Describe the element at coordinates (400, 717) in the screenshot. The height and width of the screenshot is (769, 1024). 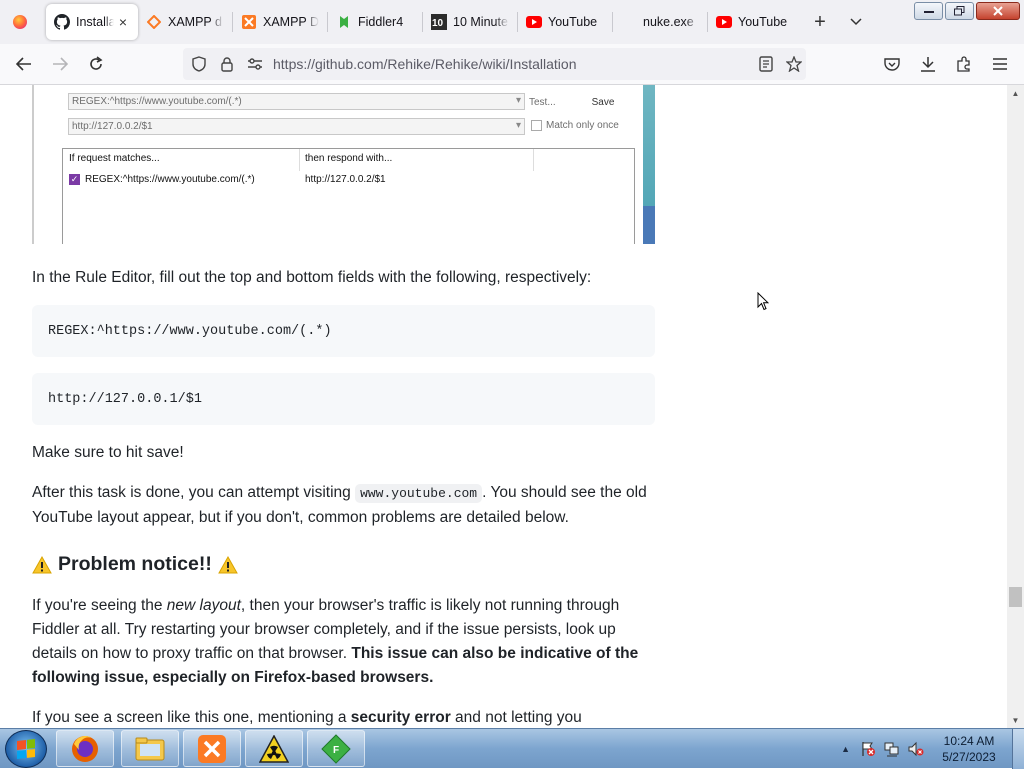
I see `strong-security-error: security error` at that location.